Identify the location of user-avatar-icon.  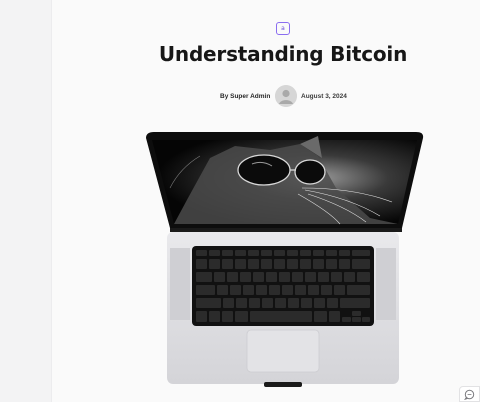
(286, 96).